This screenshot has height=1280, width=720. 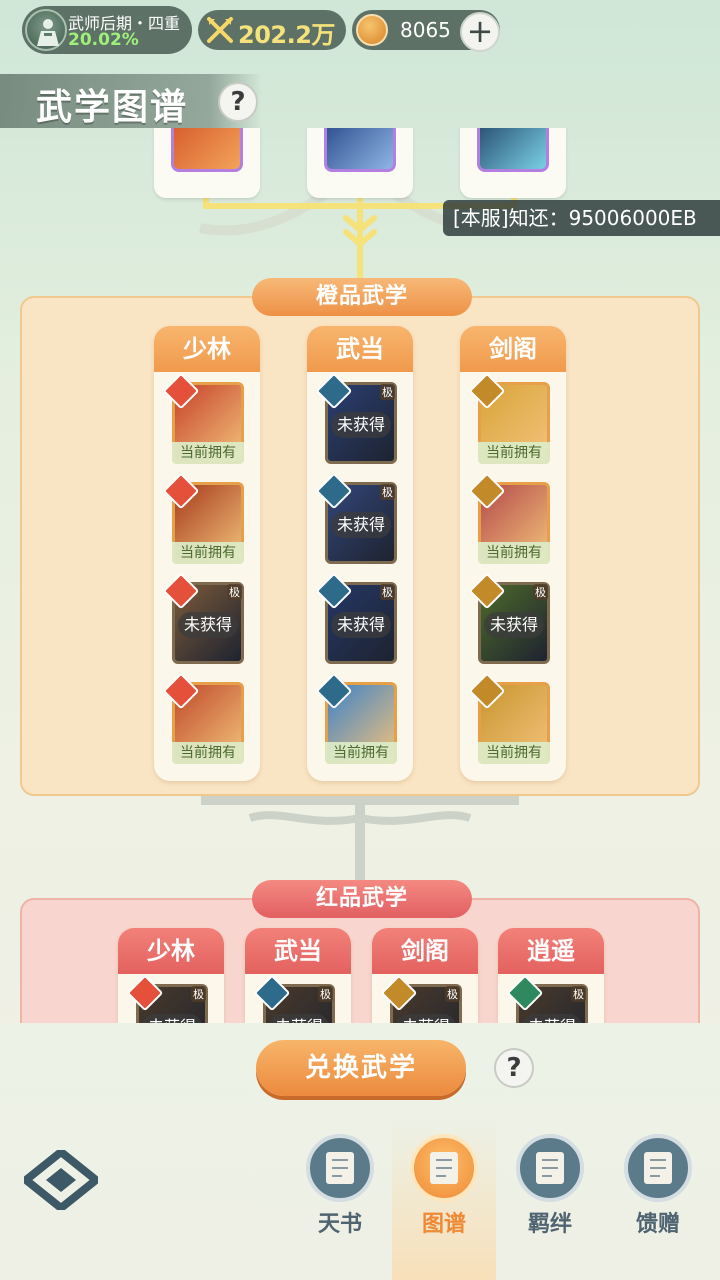 I want to click on sect-column: 少林 当前拥有 当前拥有极未获得 当前拥有, so click(x=207, y=553).